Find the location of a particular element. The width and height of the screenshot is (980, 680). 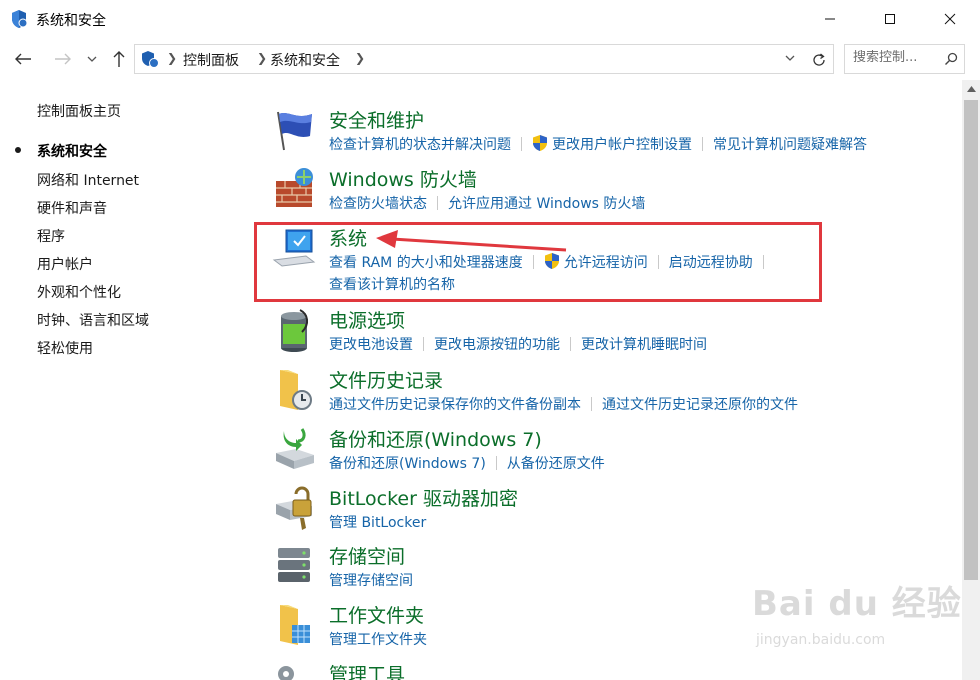

vertical-scrollbar is located at coordinates (971, 380).